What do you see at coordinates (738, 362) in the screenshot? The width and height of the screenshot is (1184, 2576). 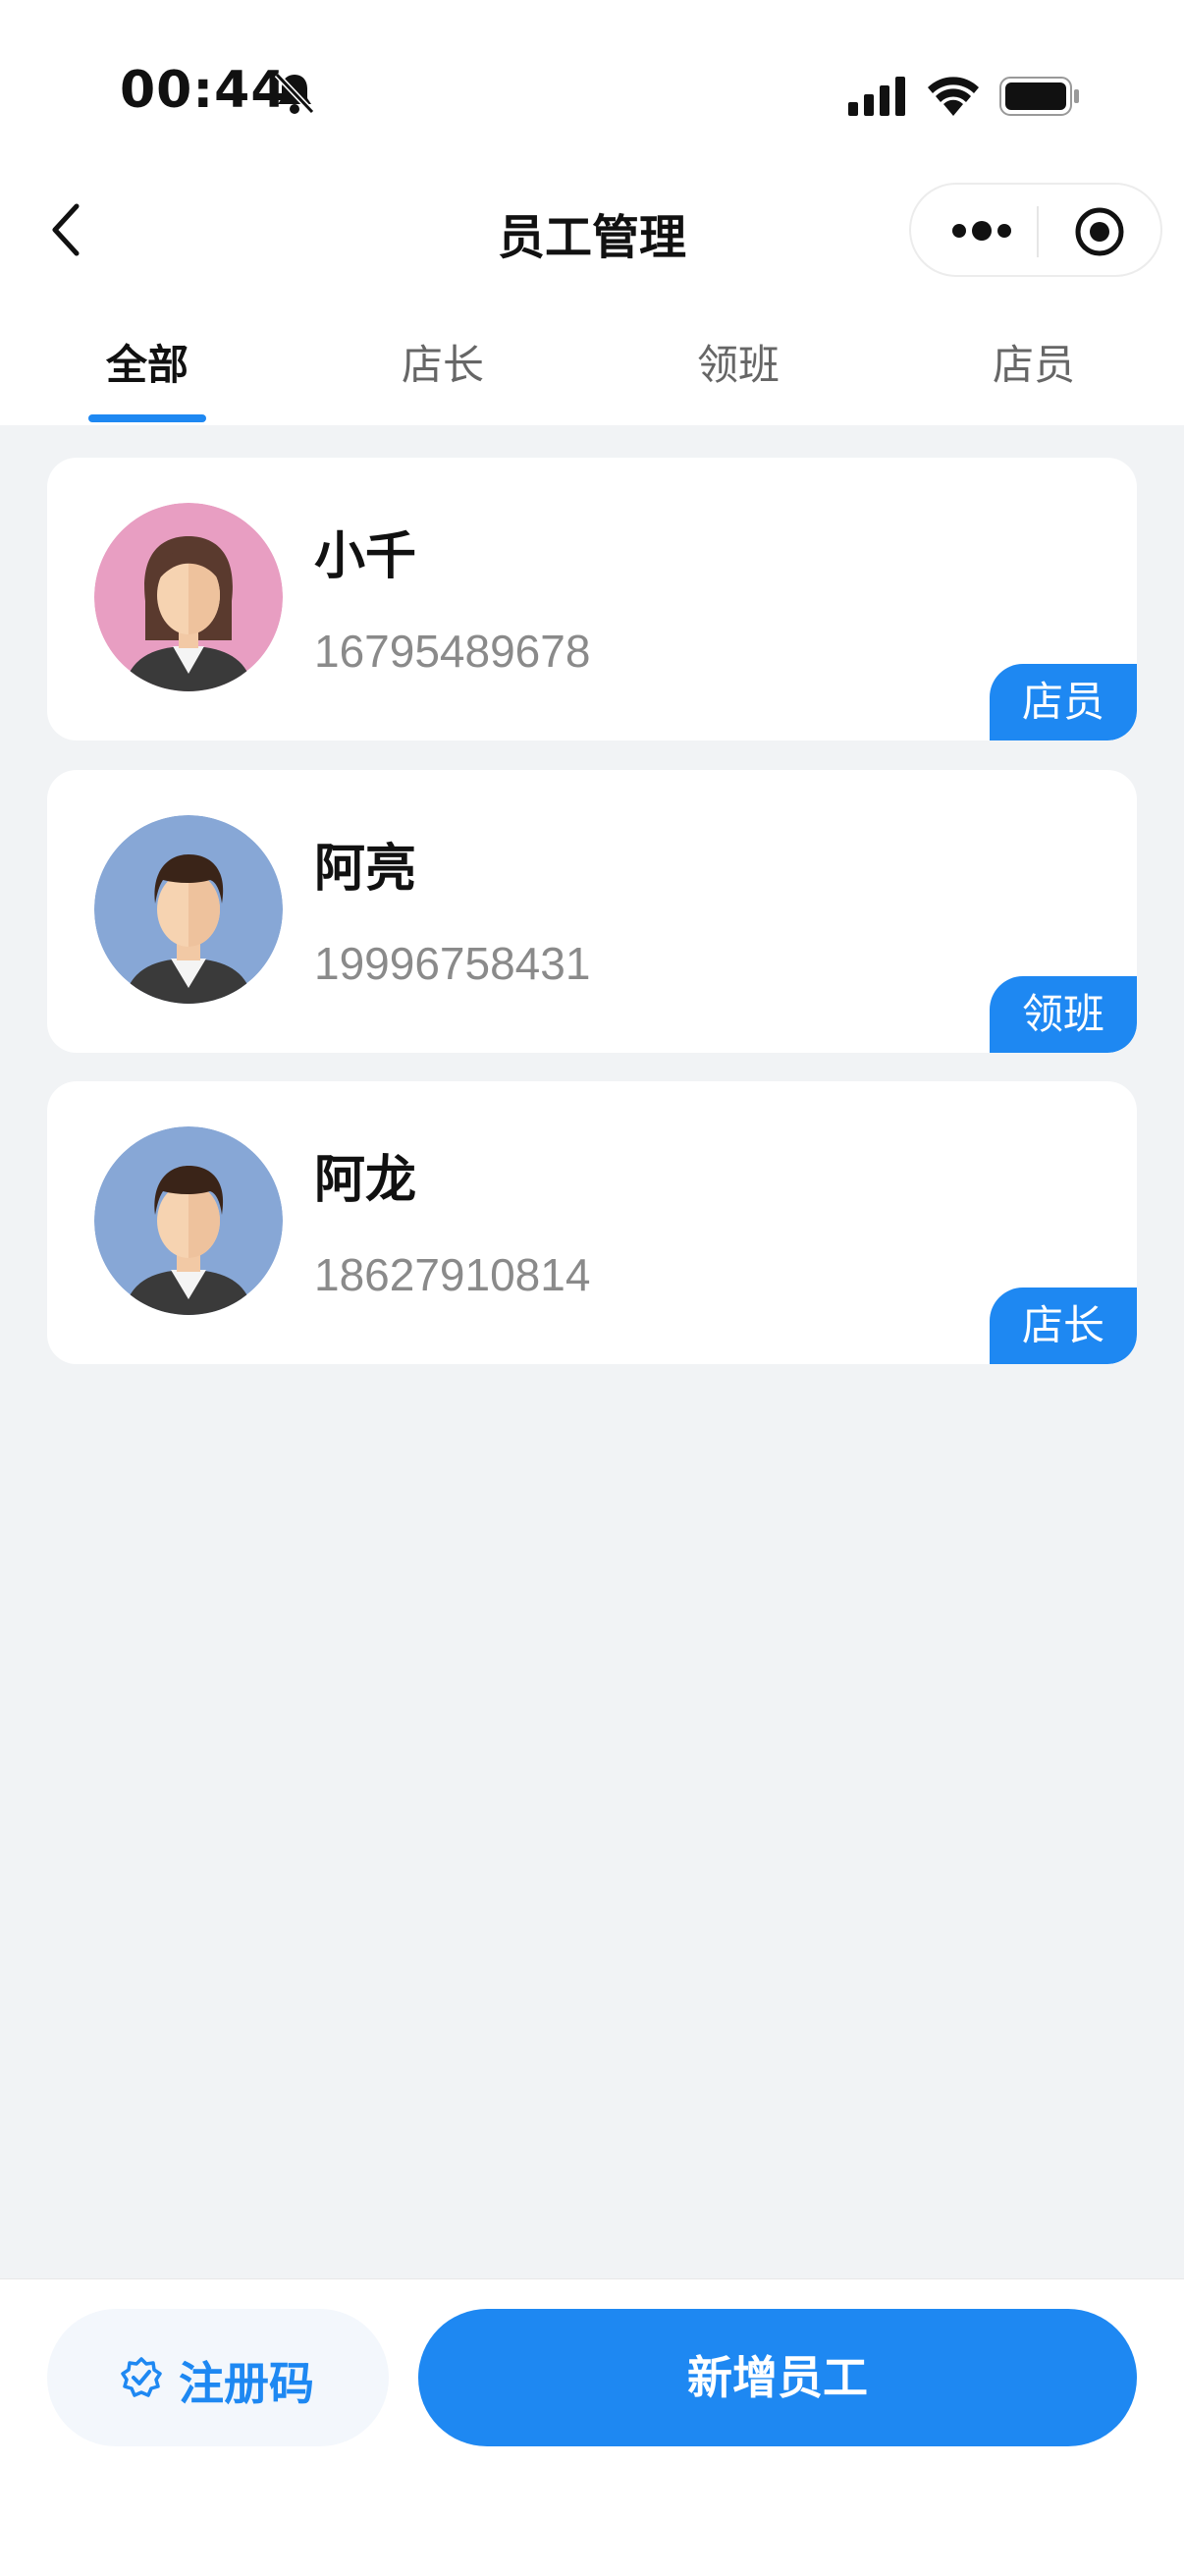 I see `tab-team-leader: 领班` at bounding box center [738, 362].